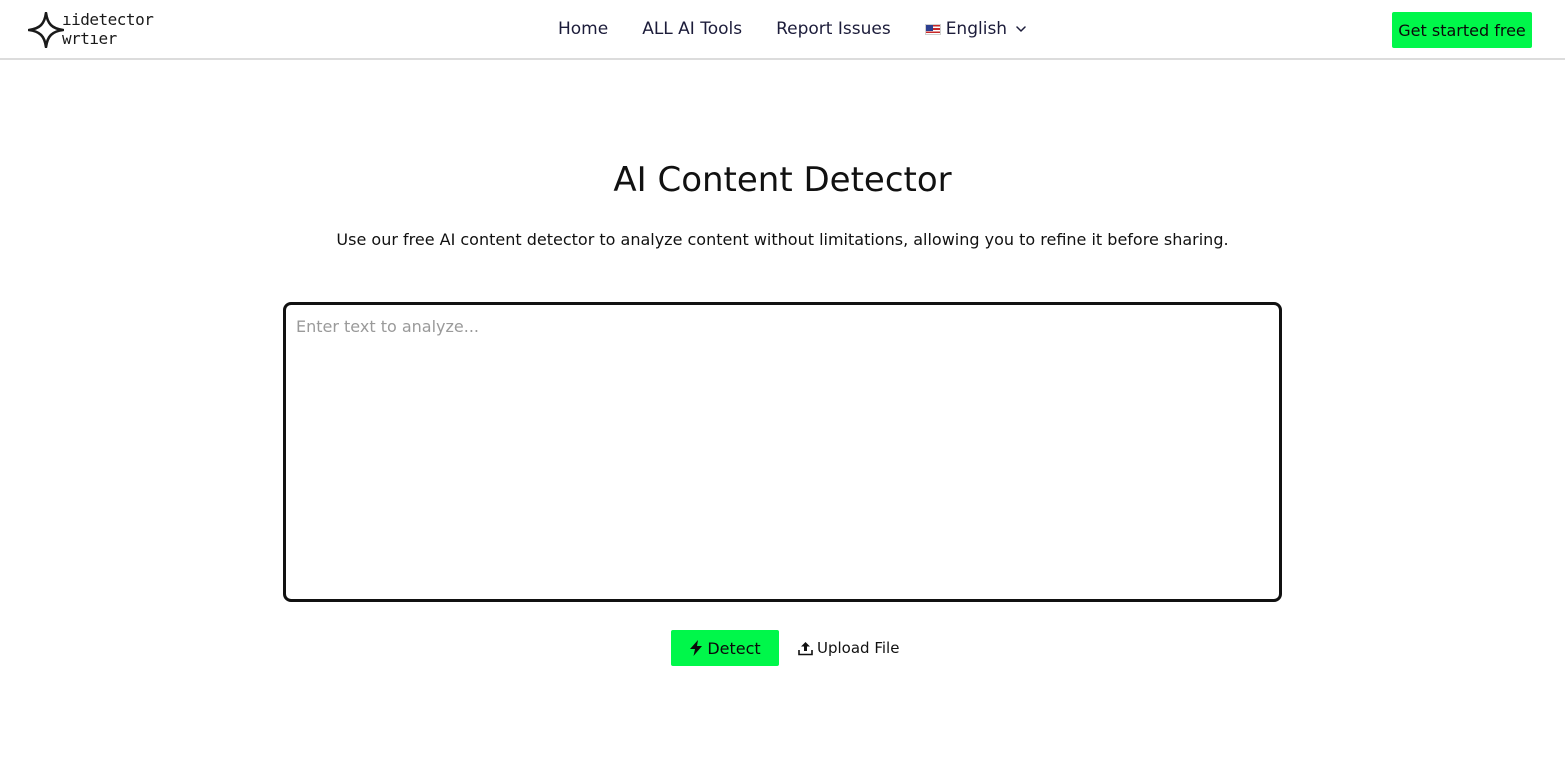 The height and width of the screenshot is (763, 1565). I want to click on get-started-button: Get started free, so click(1462, 30).